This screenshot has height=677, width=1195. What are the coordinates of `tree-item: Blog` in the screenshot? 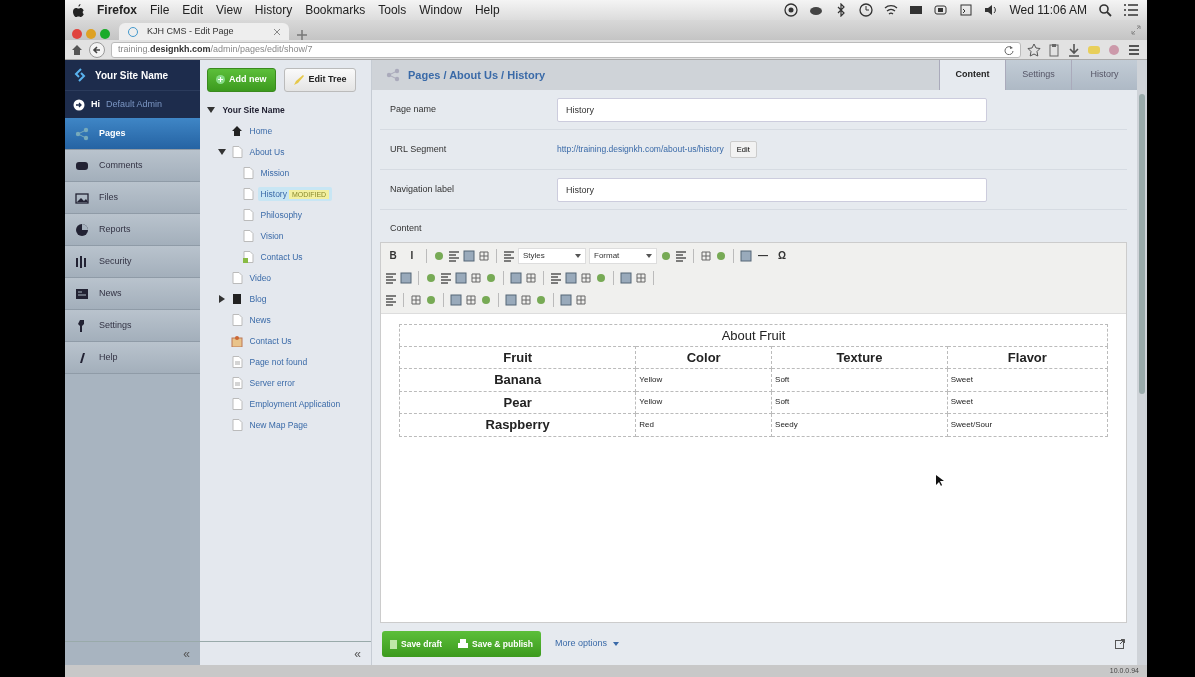 It's located at (258, 299).